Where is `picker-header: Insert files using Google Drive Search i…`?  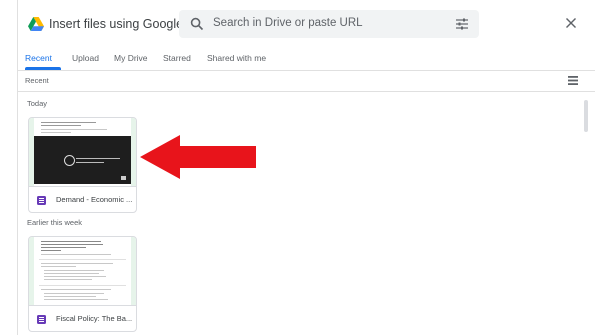 picker-header: Insert files using Google Drive Search i… is located at coordinates (297, 25).